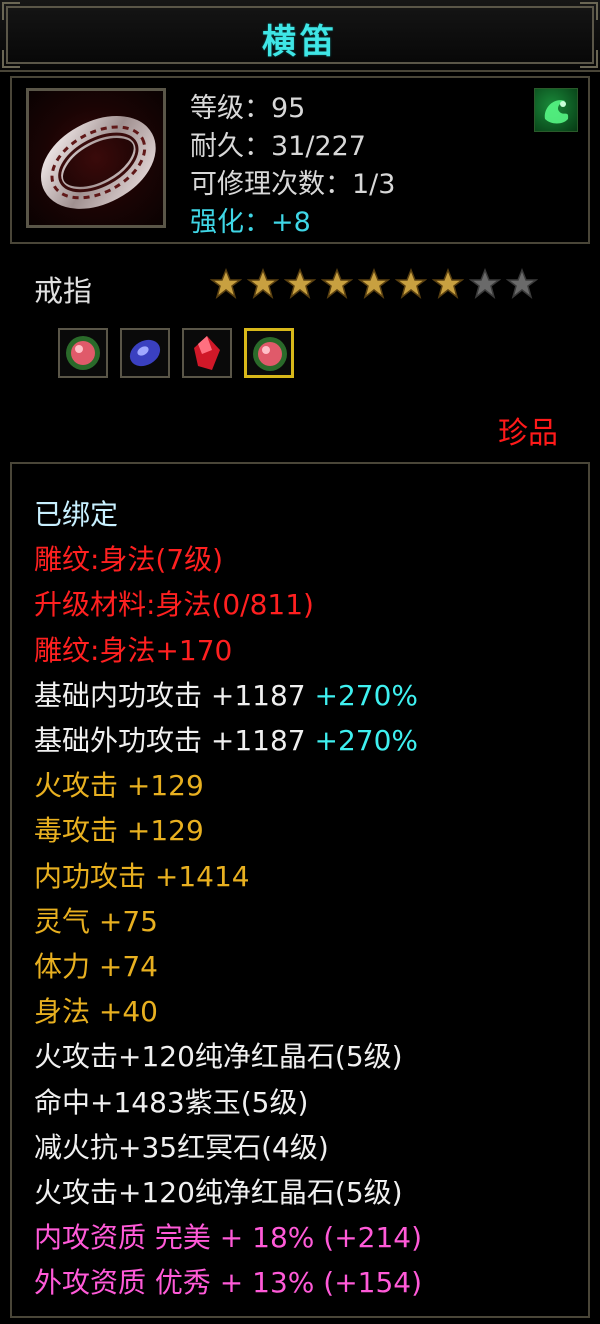 This screenshot has height=1324, width=600. What do you see at coordinates (293, 184) in the screenshot?
I see `repair-count-stat: 可修理次数：1/3` at bounding box center [293, 184].